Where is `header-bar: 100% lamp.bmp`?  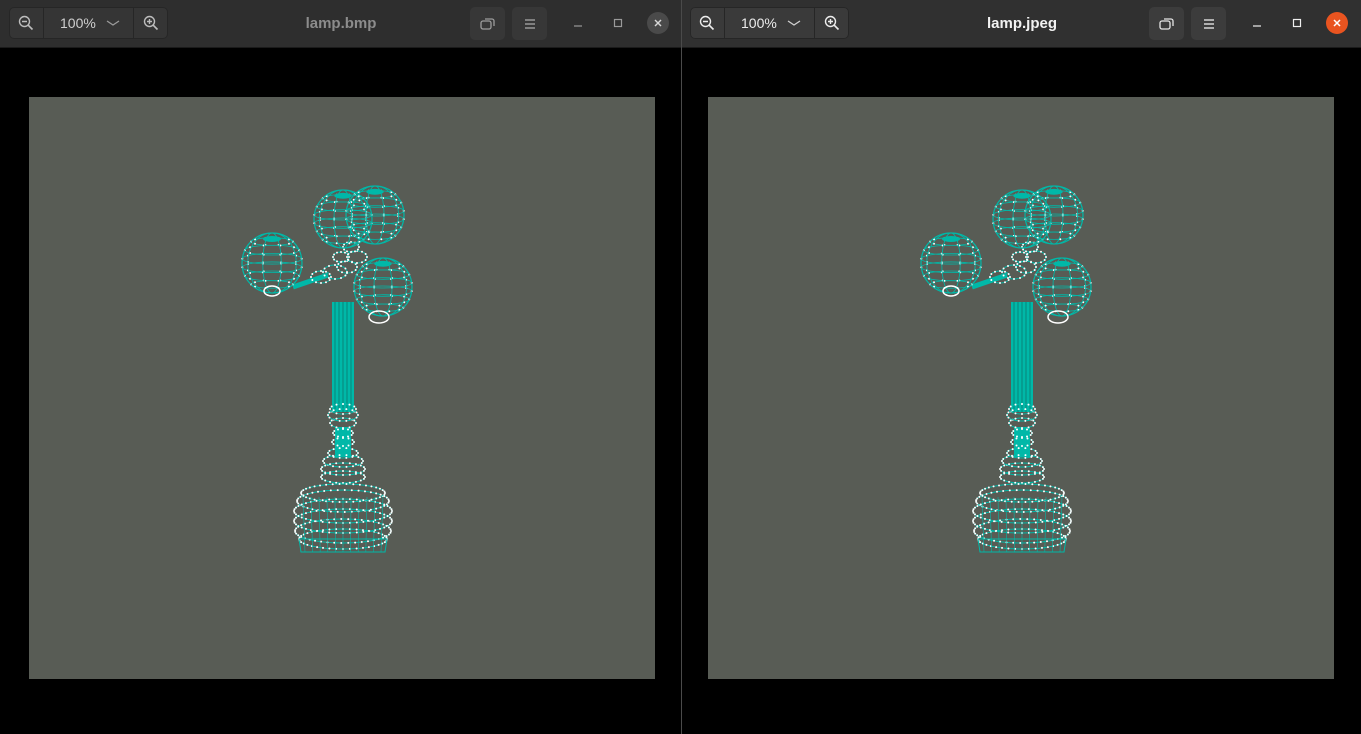
header-bar: 100% lamp.bmp is located at coordinates (340, 24).